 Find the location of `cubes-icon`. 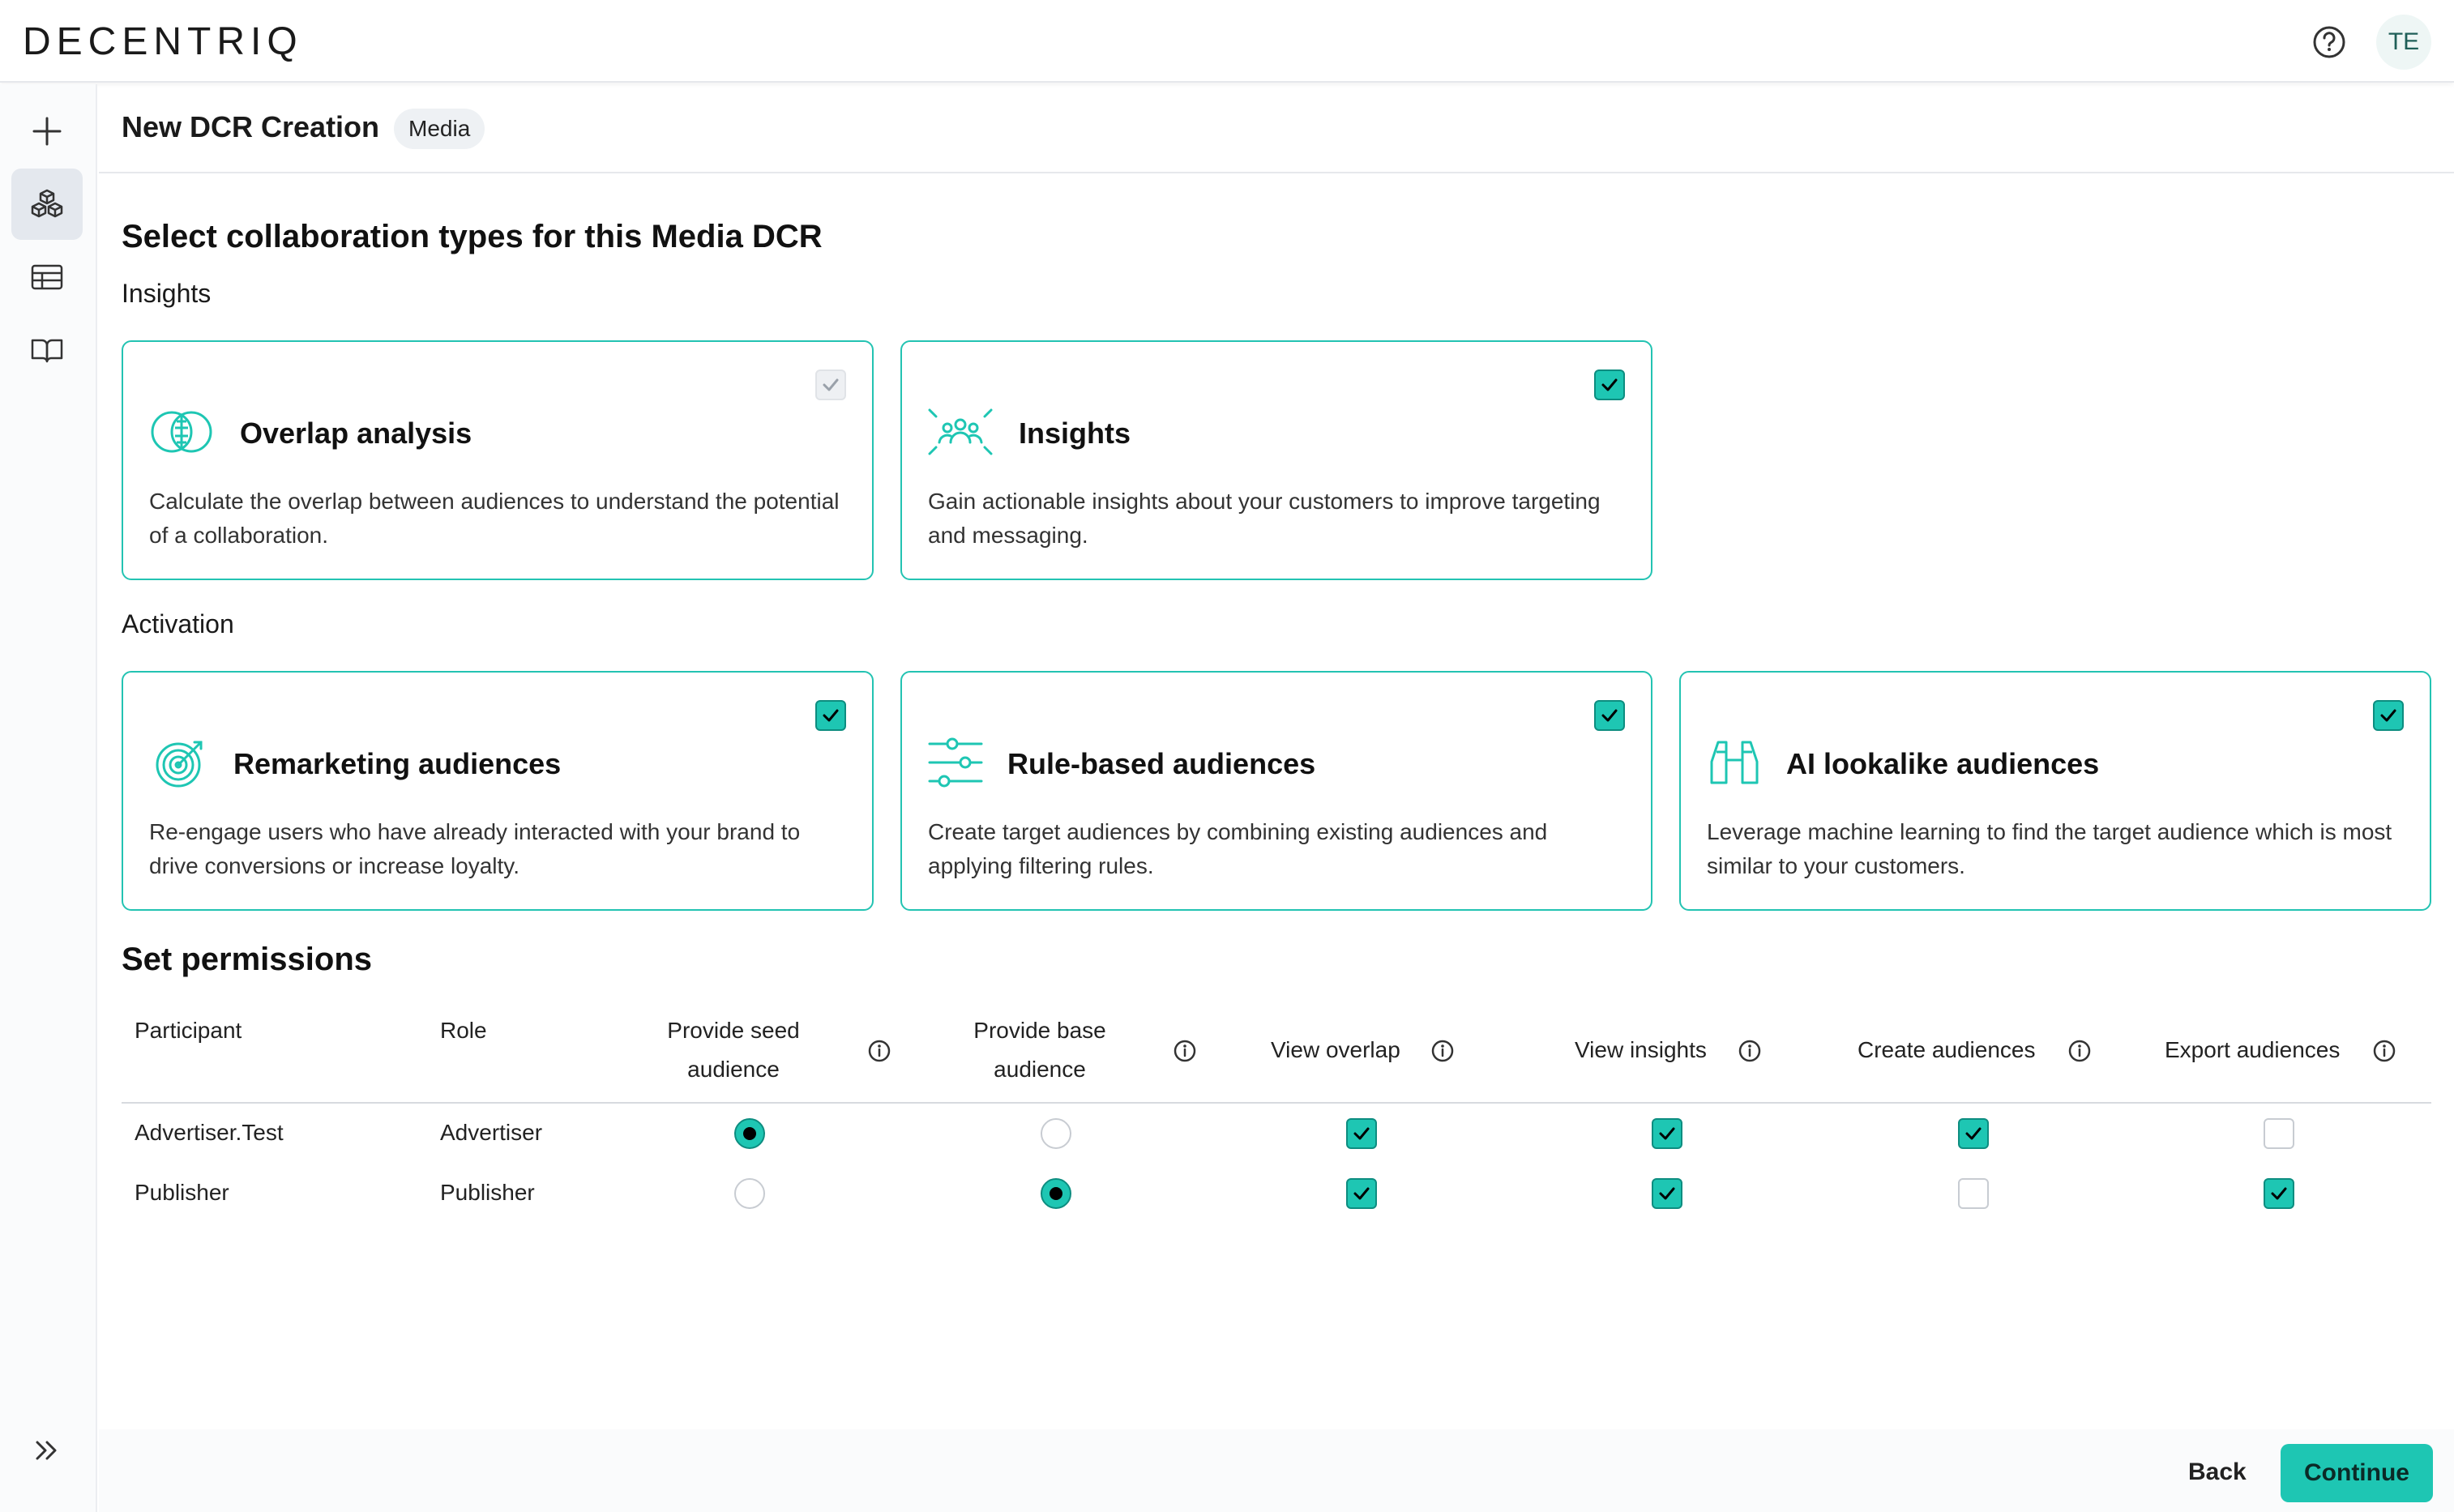

cubes-icon is located at coordinates (47, 204).